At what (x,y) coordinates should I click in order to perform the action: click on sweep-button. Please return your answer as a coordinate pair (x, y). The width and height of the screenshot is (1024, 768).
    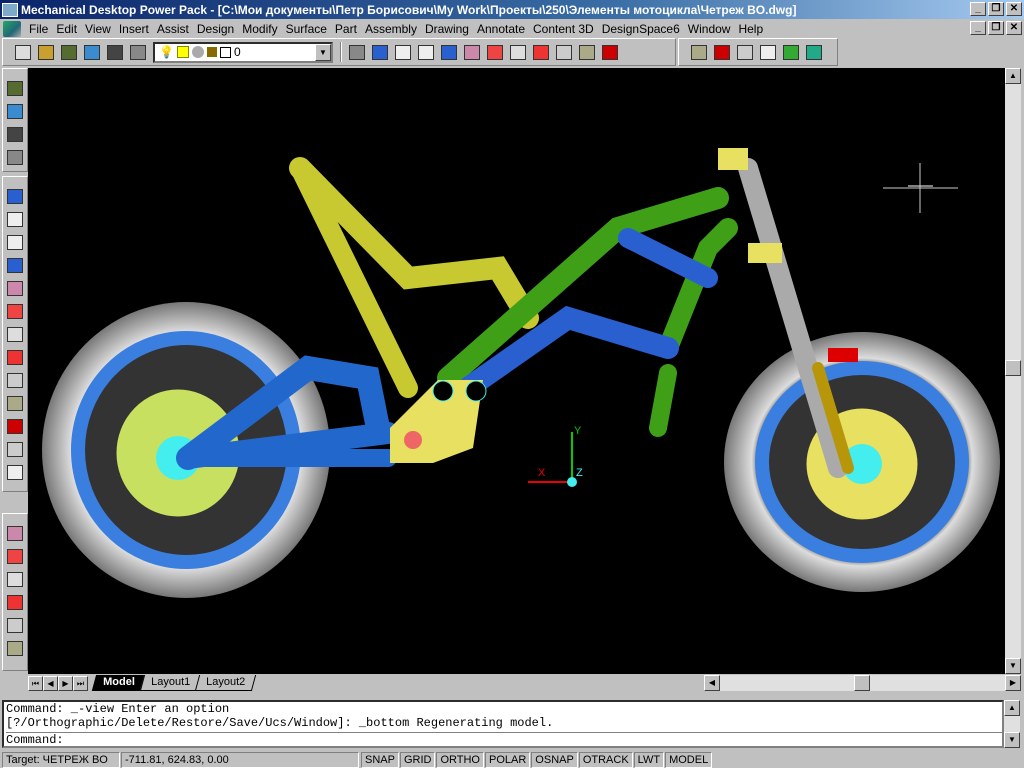
    Looking at the image, I should click on (15, 242).